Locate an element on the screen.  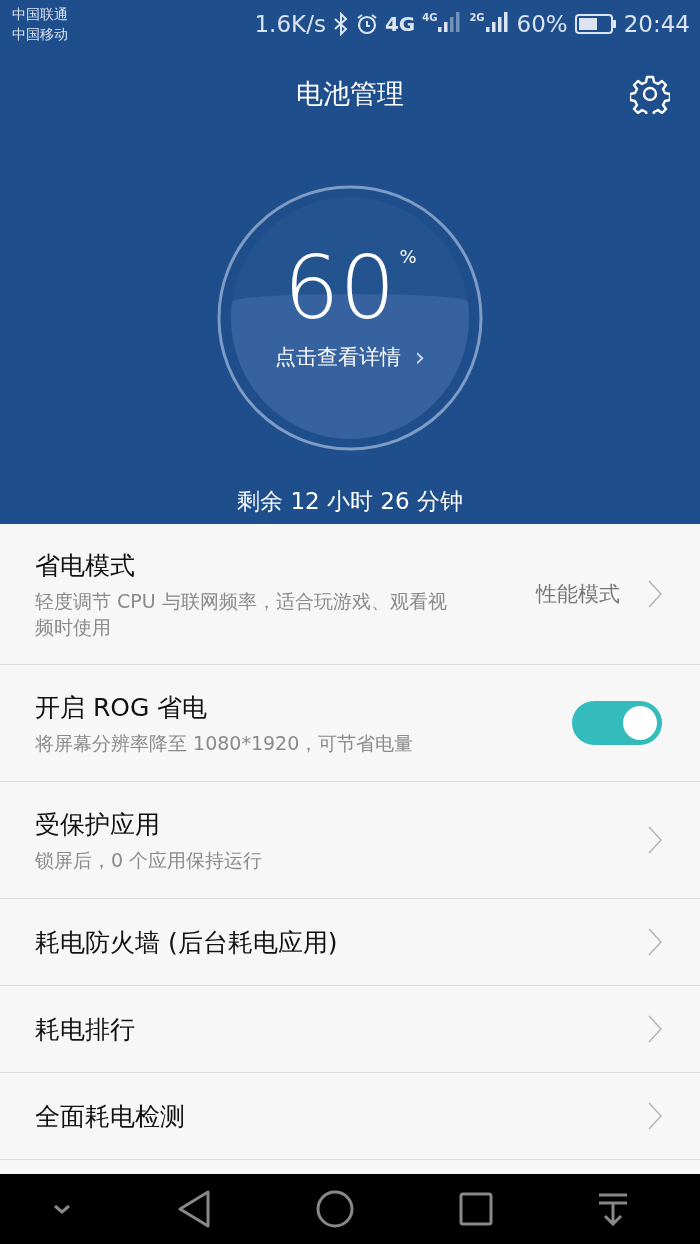
network-type-label: 2G is located at coordinates (477, 17).